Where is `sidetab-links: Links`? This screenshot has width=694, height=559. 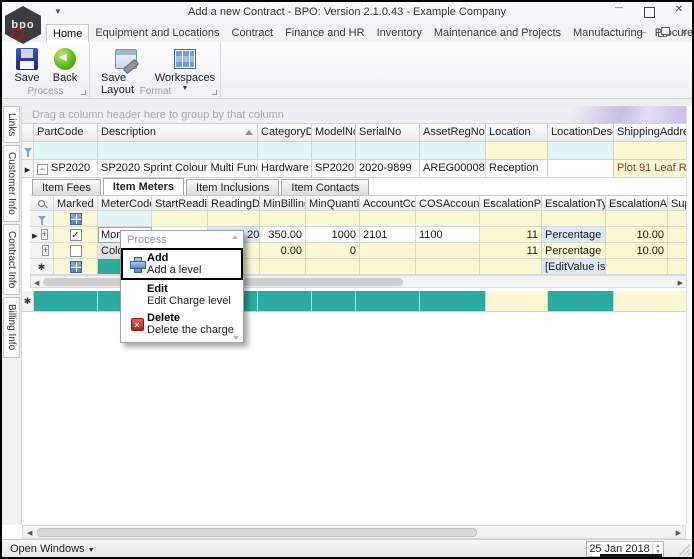 sidetab-links: Links is located at coordinates (11, 125).